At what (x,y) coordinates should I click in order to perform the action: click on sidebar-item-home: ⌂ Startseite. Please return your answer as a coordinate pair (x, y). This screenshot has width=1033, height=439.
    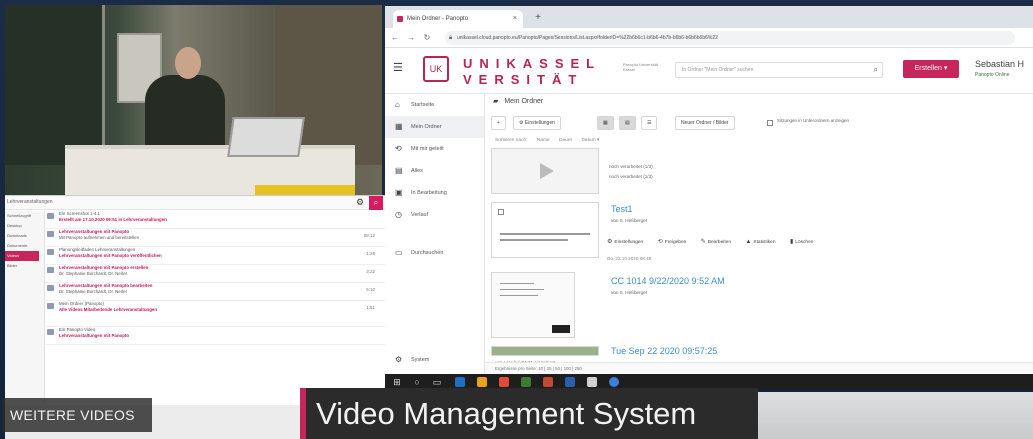
    Looking at the image, I should click on (434, 105).